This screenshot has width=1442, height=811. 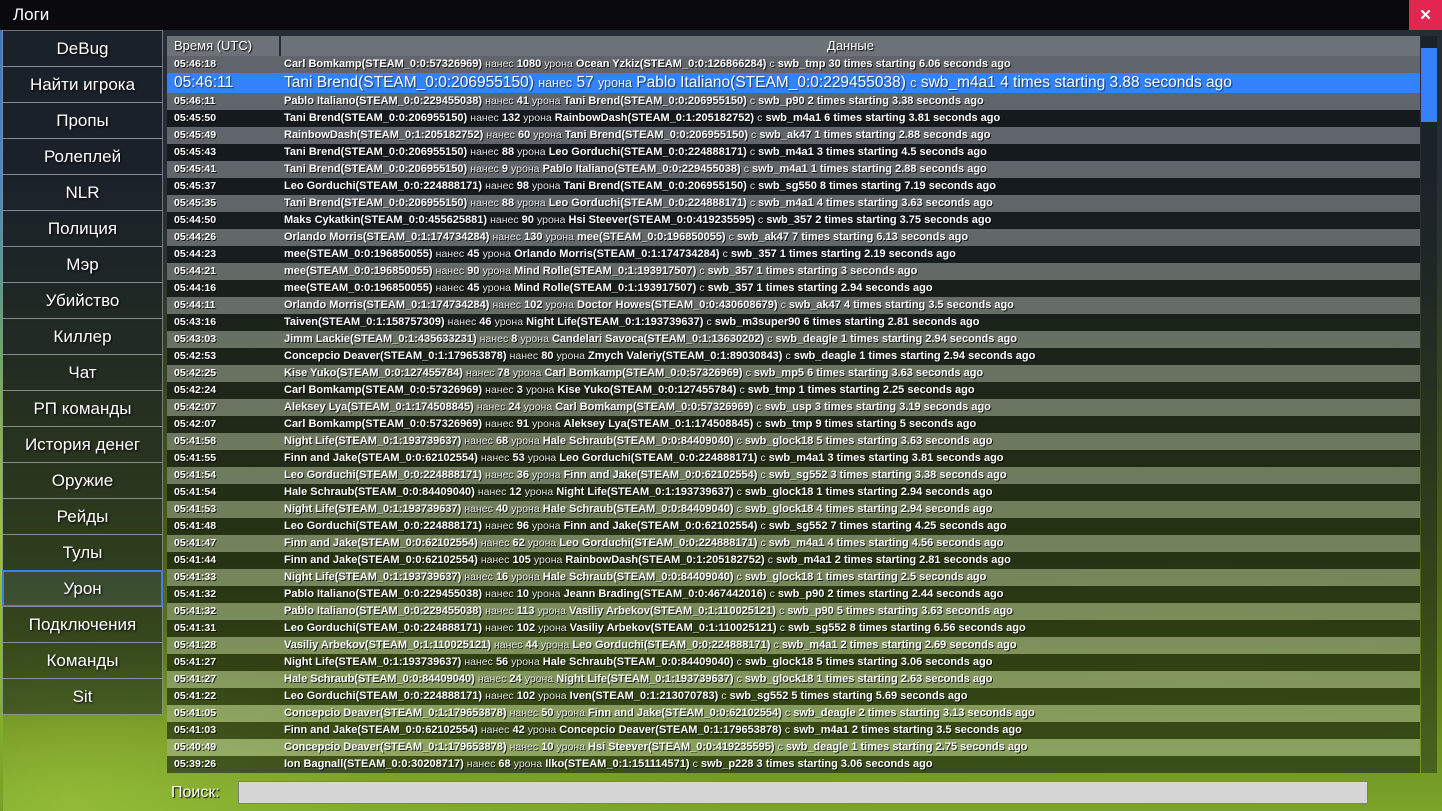 What do you see at coordinates (82, 372) in the screenshot?
I see `sidebar-item-chat: Чат` at bounding box center [82, 372].